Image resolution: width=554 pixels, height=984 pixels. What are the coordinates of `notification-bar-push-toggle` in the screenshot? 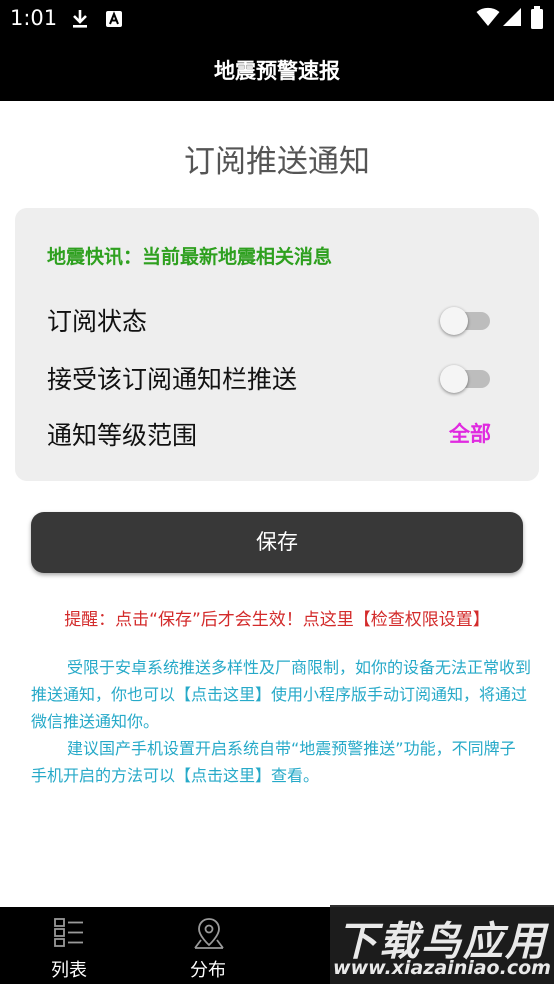 It's located at (465, 378).